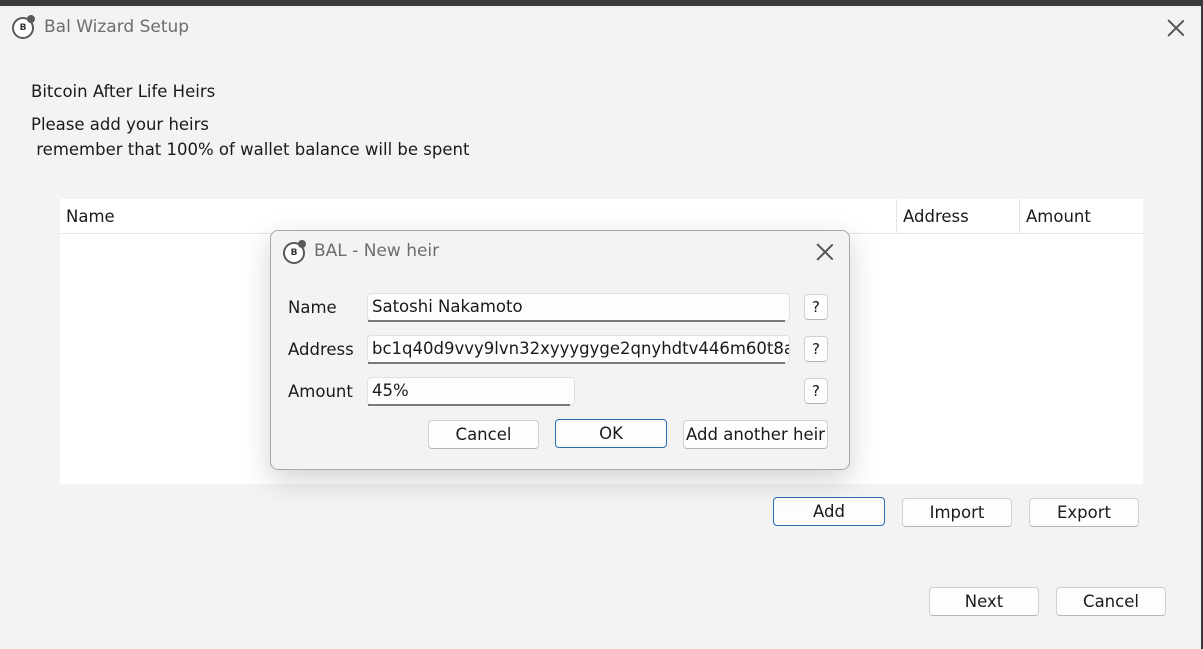  I want to click on wizard-heading: Bitcoin After Life Heirs, so click(123, 91).